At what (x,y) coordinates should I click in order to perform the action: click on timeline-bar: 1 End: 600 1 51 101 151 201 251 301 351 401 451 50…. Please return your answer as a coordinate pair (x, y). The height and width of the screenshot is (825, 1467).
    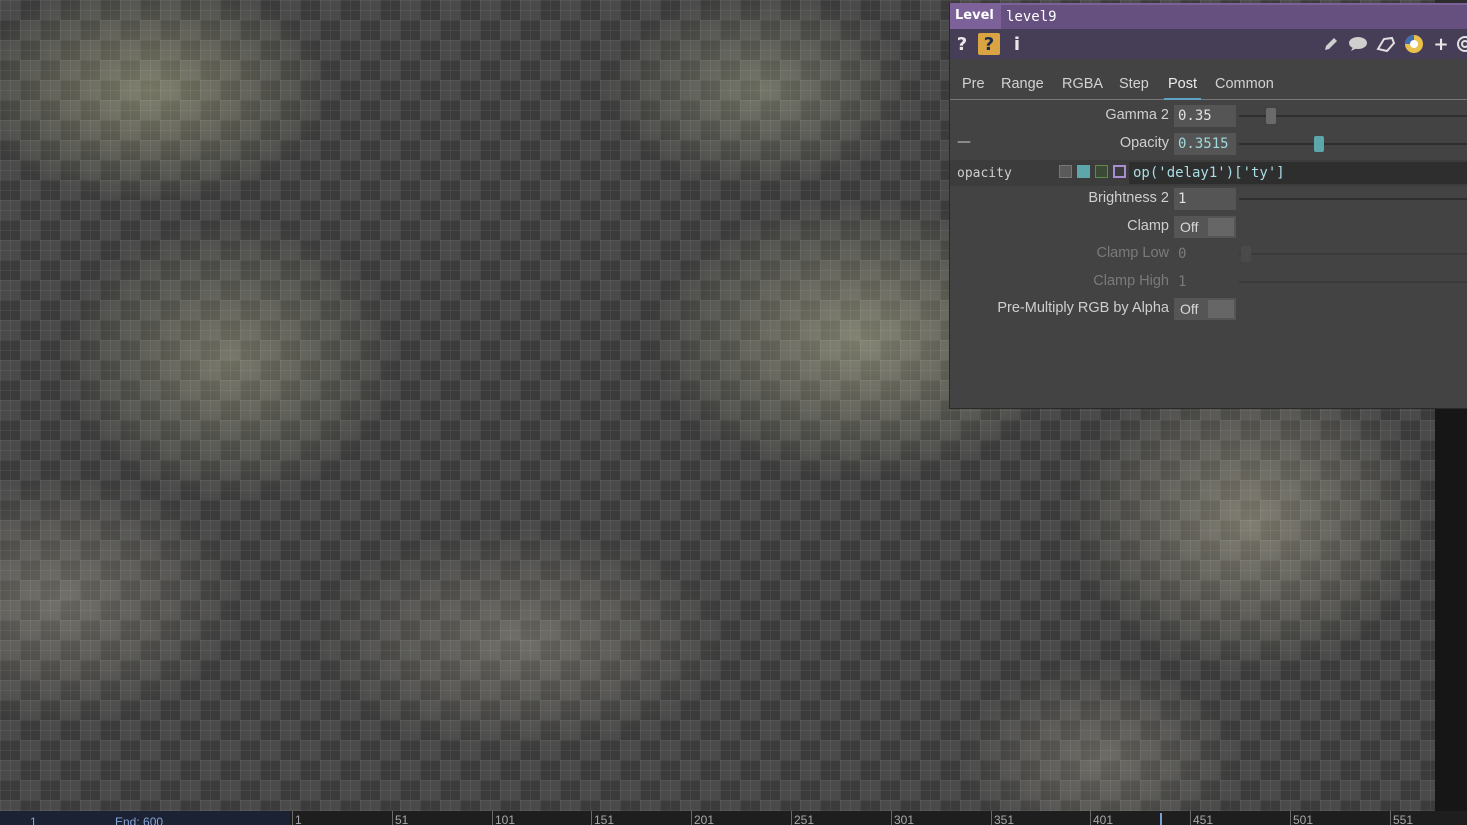
    Looking at the image, I should click on (733, 818).